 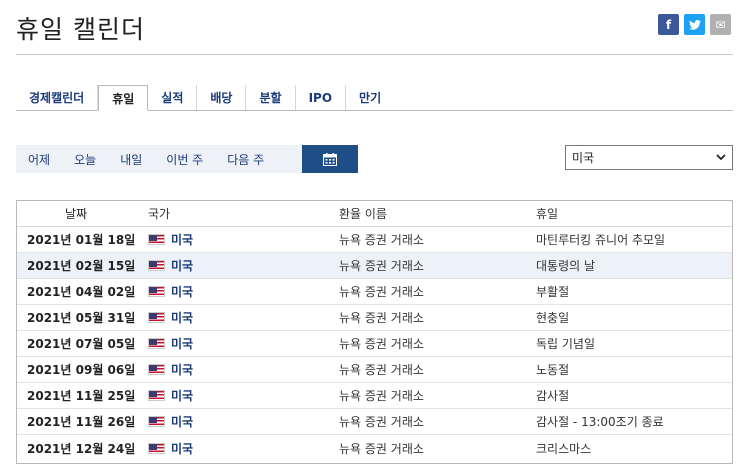 I want to click on table-row: 2021년 09월 06일 미국 뉴욕 증권 거래소 노동절, so click(x=374, y=370).